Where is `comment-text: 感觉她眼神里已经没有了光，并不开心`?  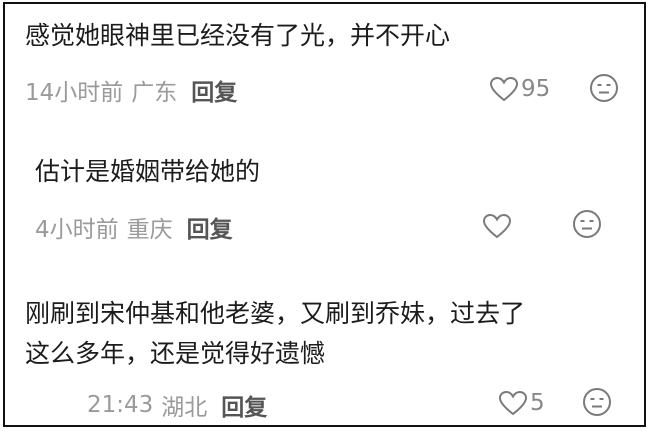 comment-text: 感觉她眼神里已经没有了光，并不开心 is located at coordinates (237, 36).